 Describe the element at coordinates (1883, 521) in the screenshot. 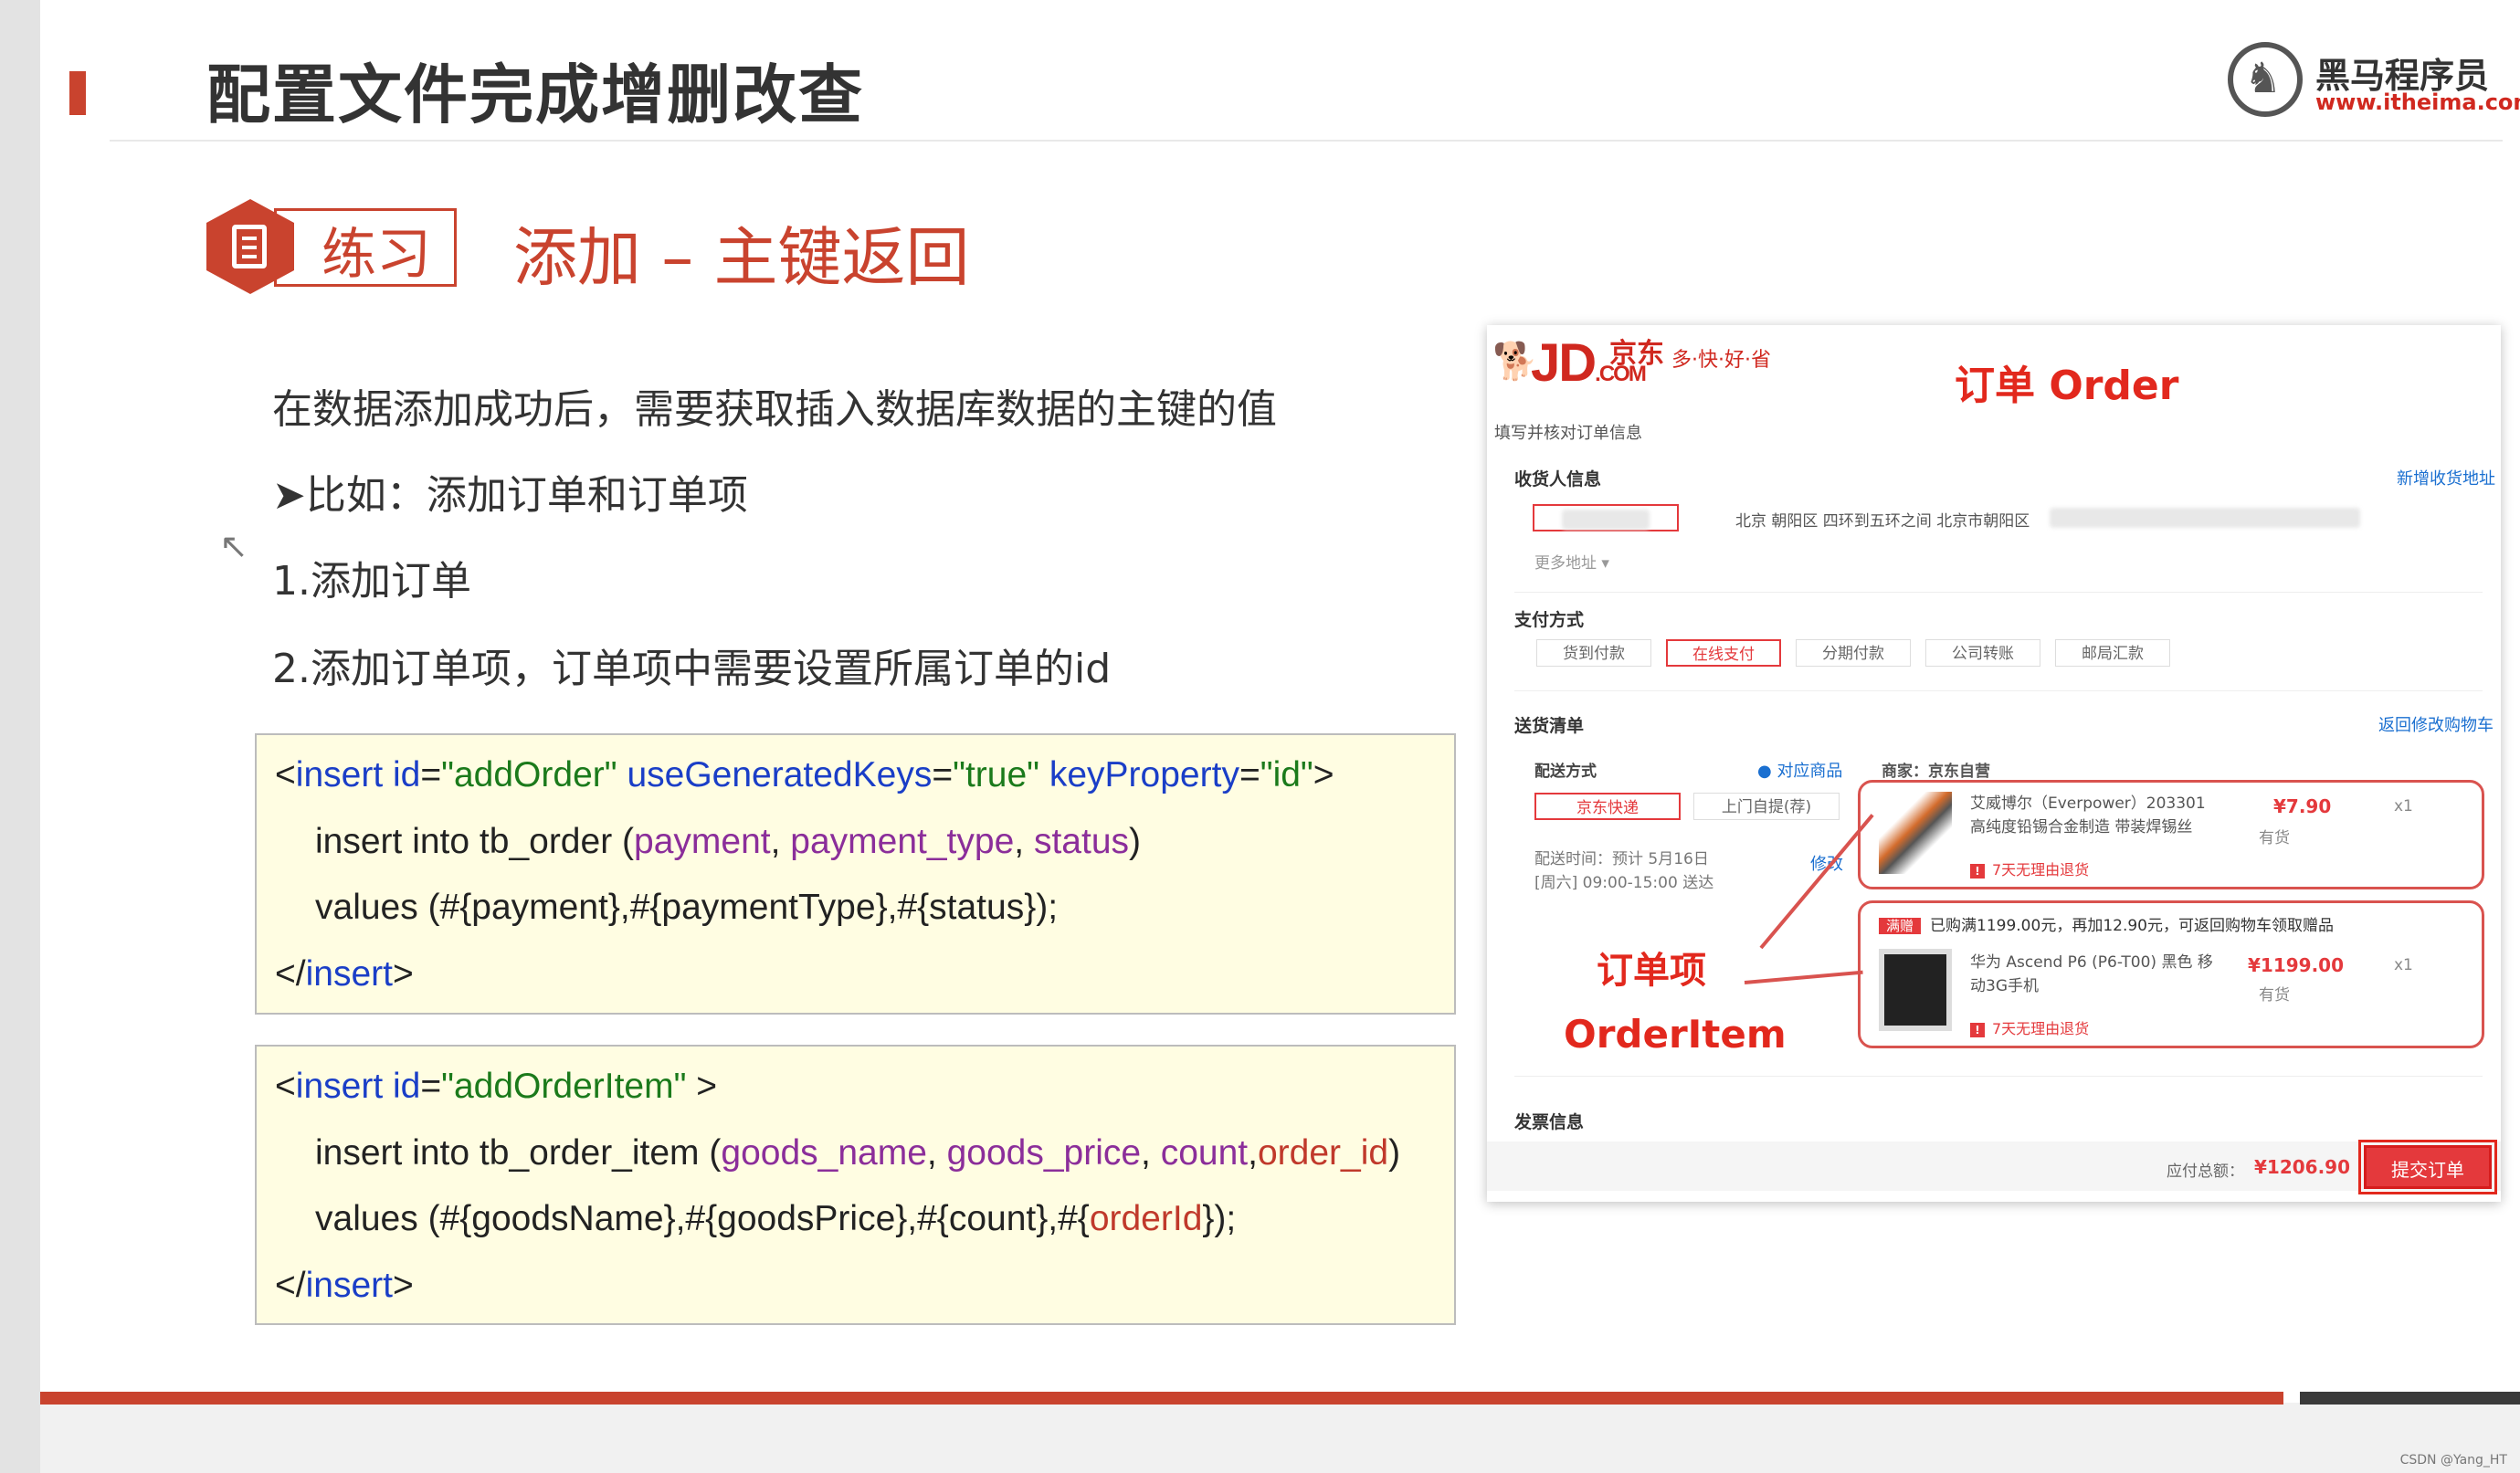

I see `receiver-address: 北京 朝阳区 四环到五环之间 北京市朝阳区` at that location.